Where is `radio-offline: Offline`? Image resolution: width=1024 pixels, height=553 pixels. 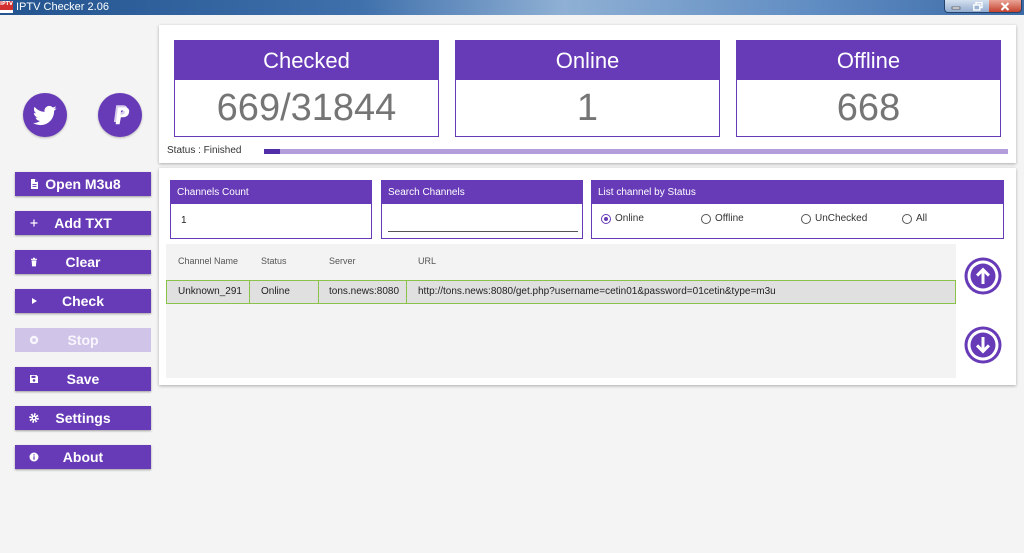 radio-offline: Offline is located at coordinates (722, 219).